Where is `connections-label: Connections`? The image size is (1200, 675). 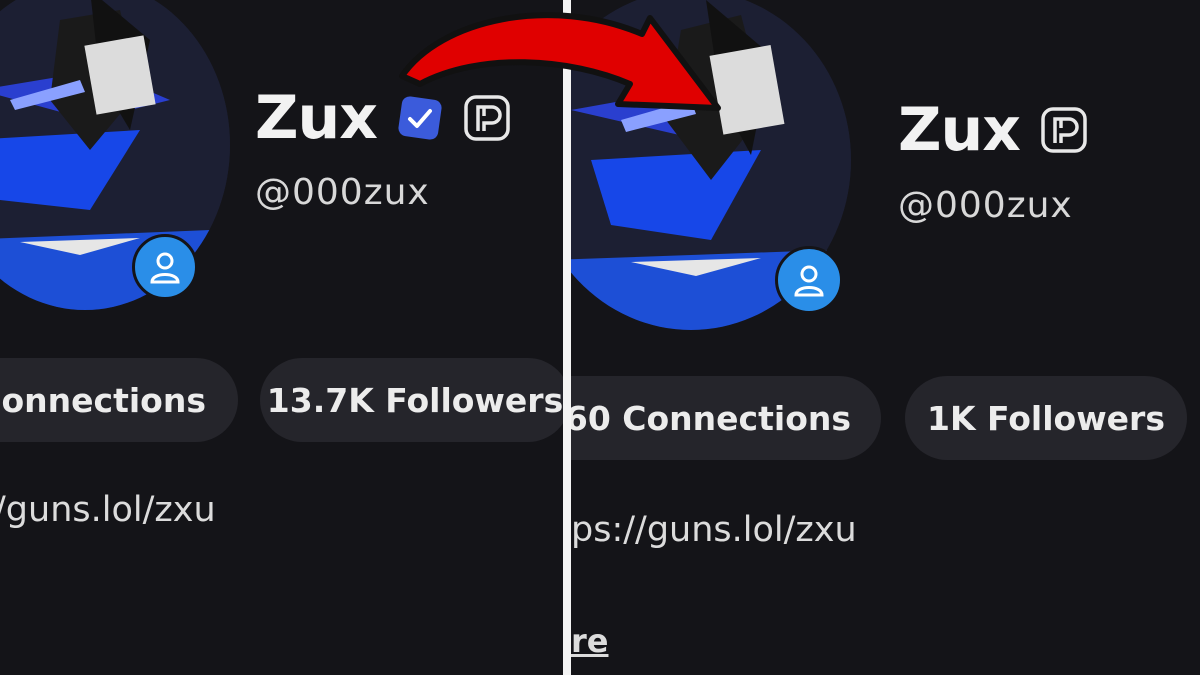
connections-label: Connections is located at coordinates (103, 400).